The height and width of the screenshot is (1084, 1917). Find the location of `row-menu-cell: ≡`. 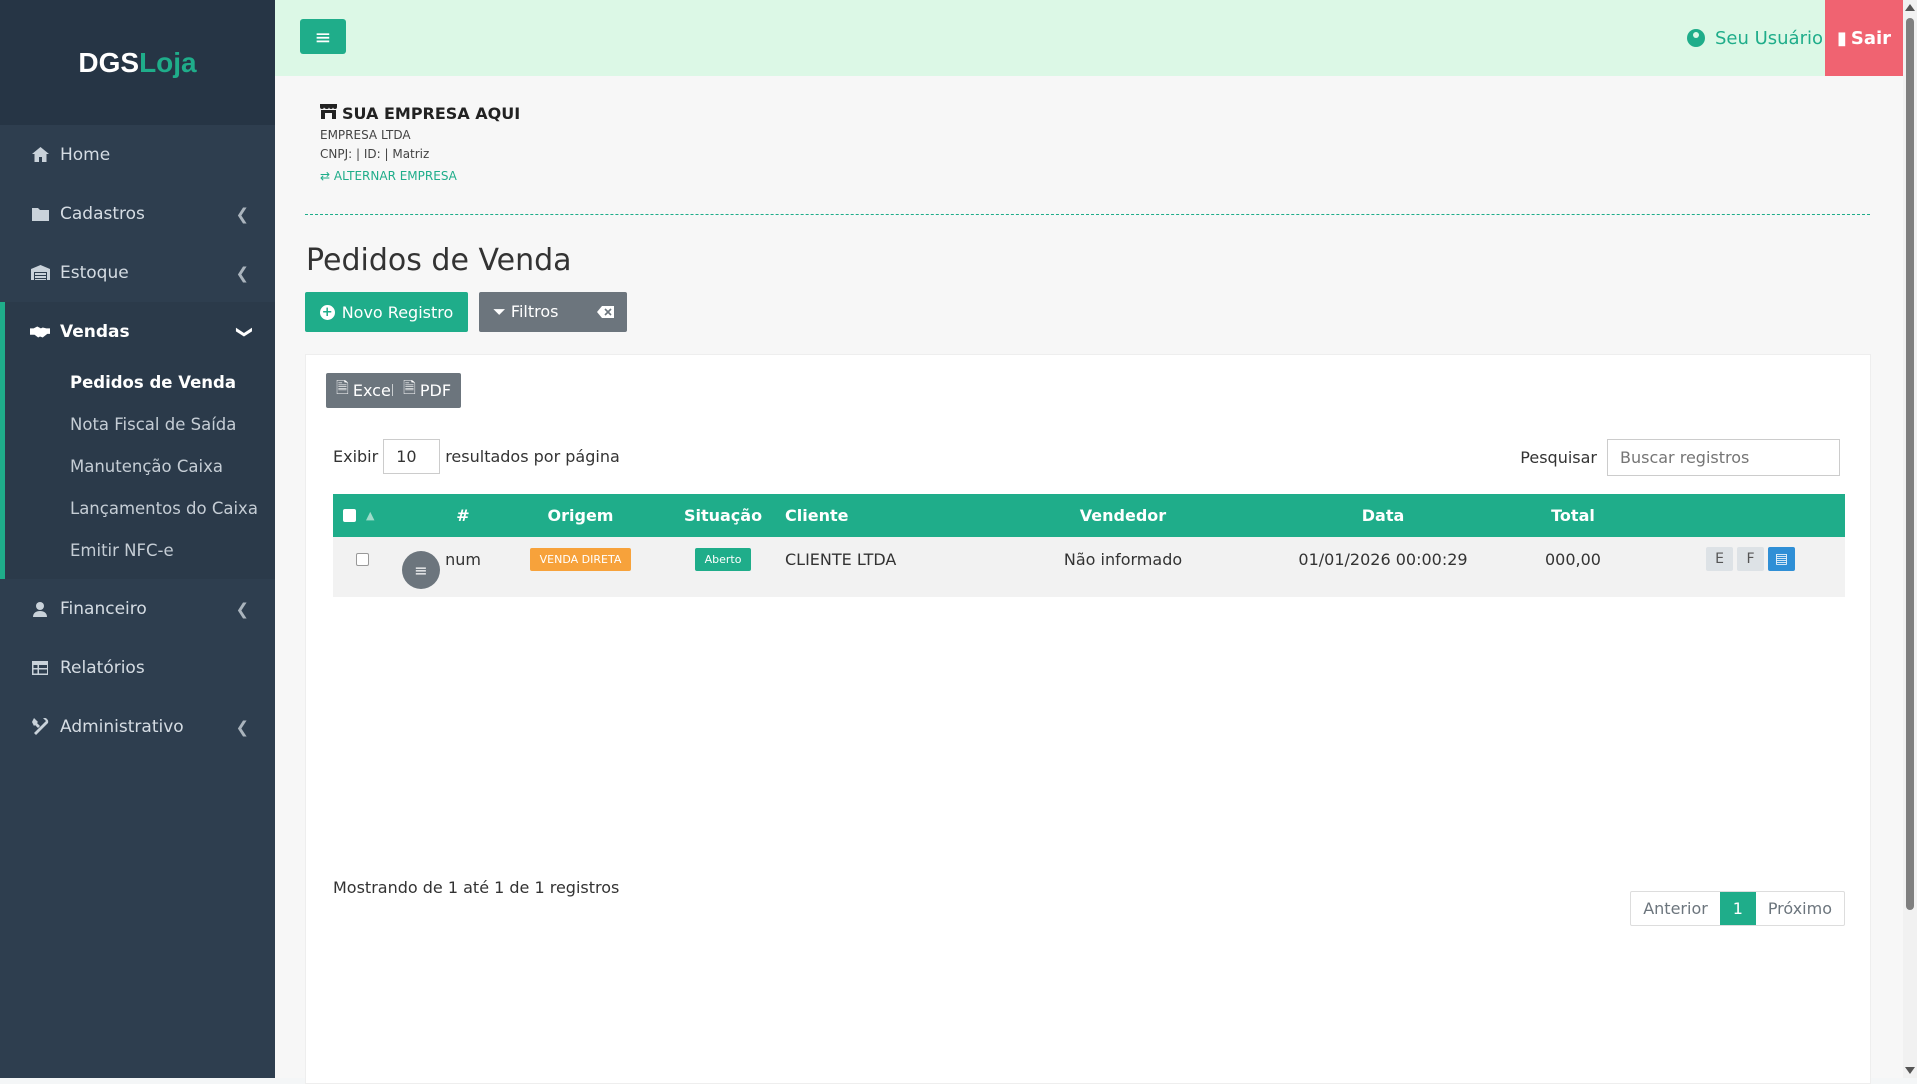

row-menu-cell: ≡ is located at coordinates (421, 567).